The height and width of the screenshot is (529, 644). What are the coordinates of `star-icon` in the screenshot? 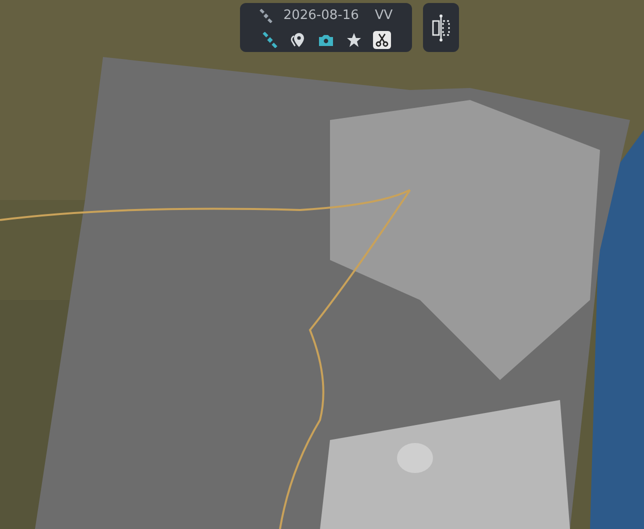 It's located at (354, 40).